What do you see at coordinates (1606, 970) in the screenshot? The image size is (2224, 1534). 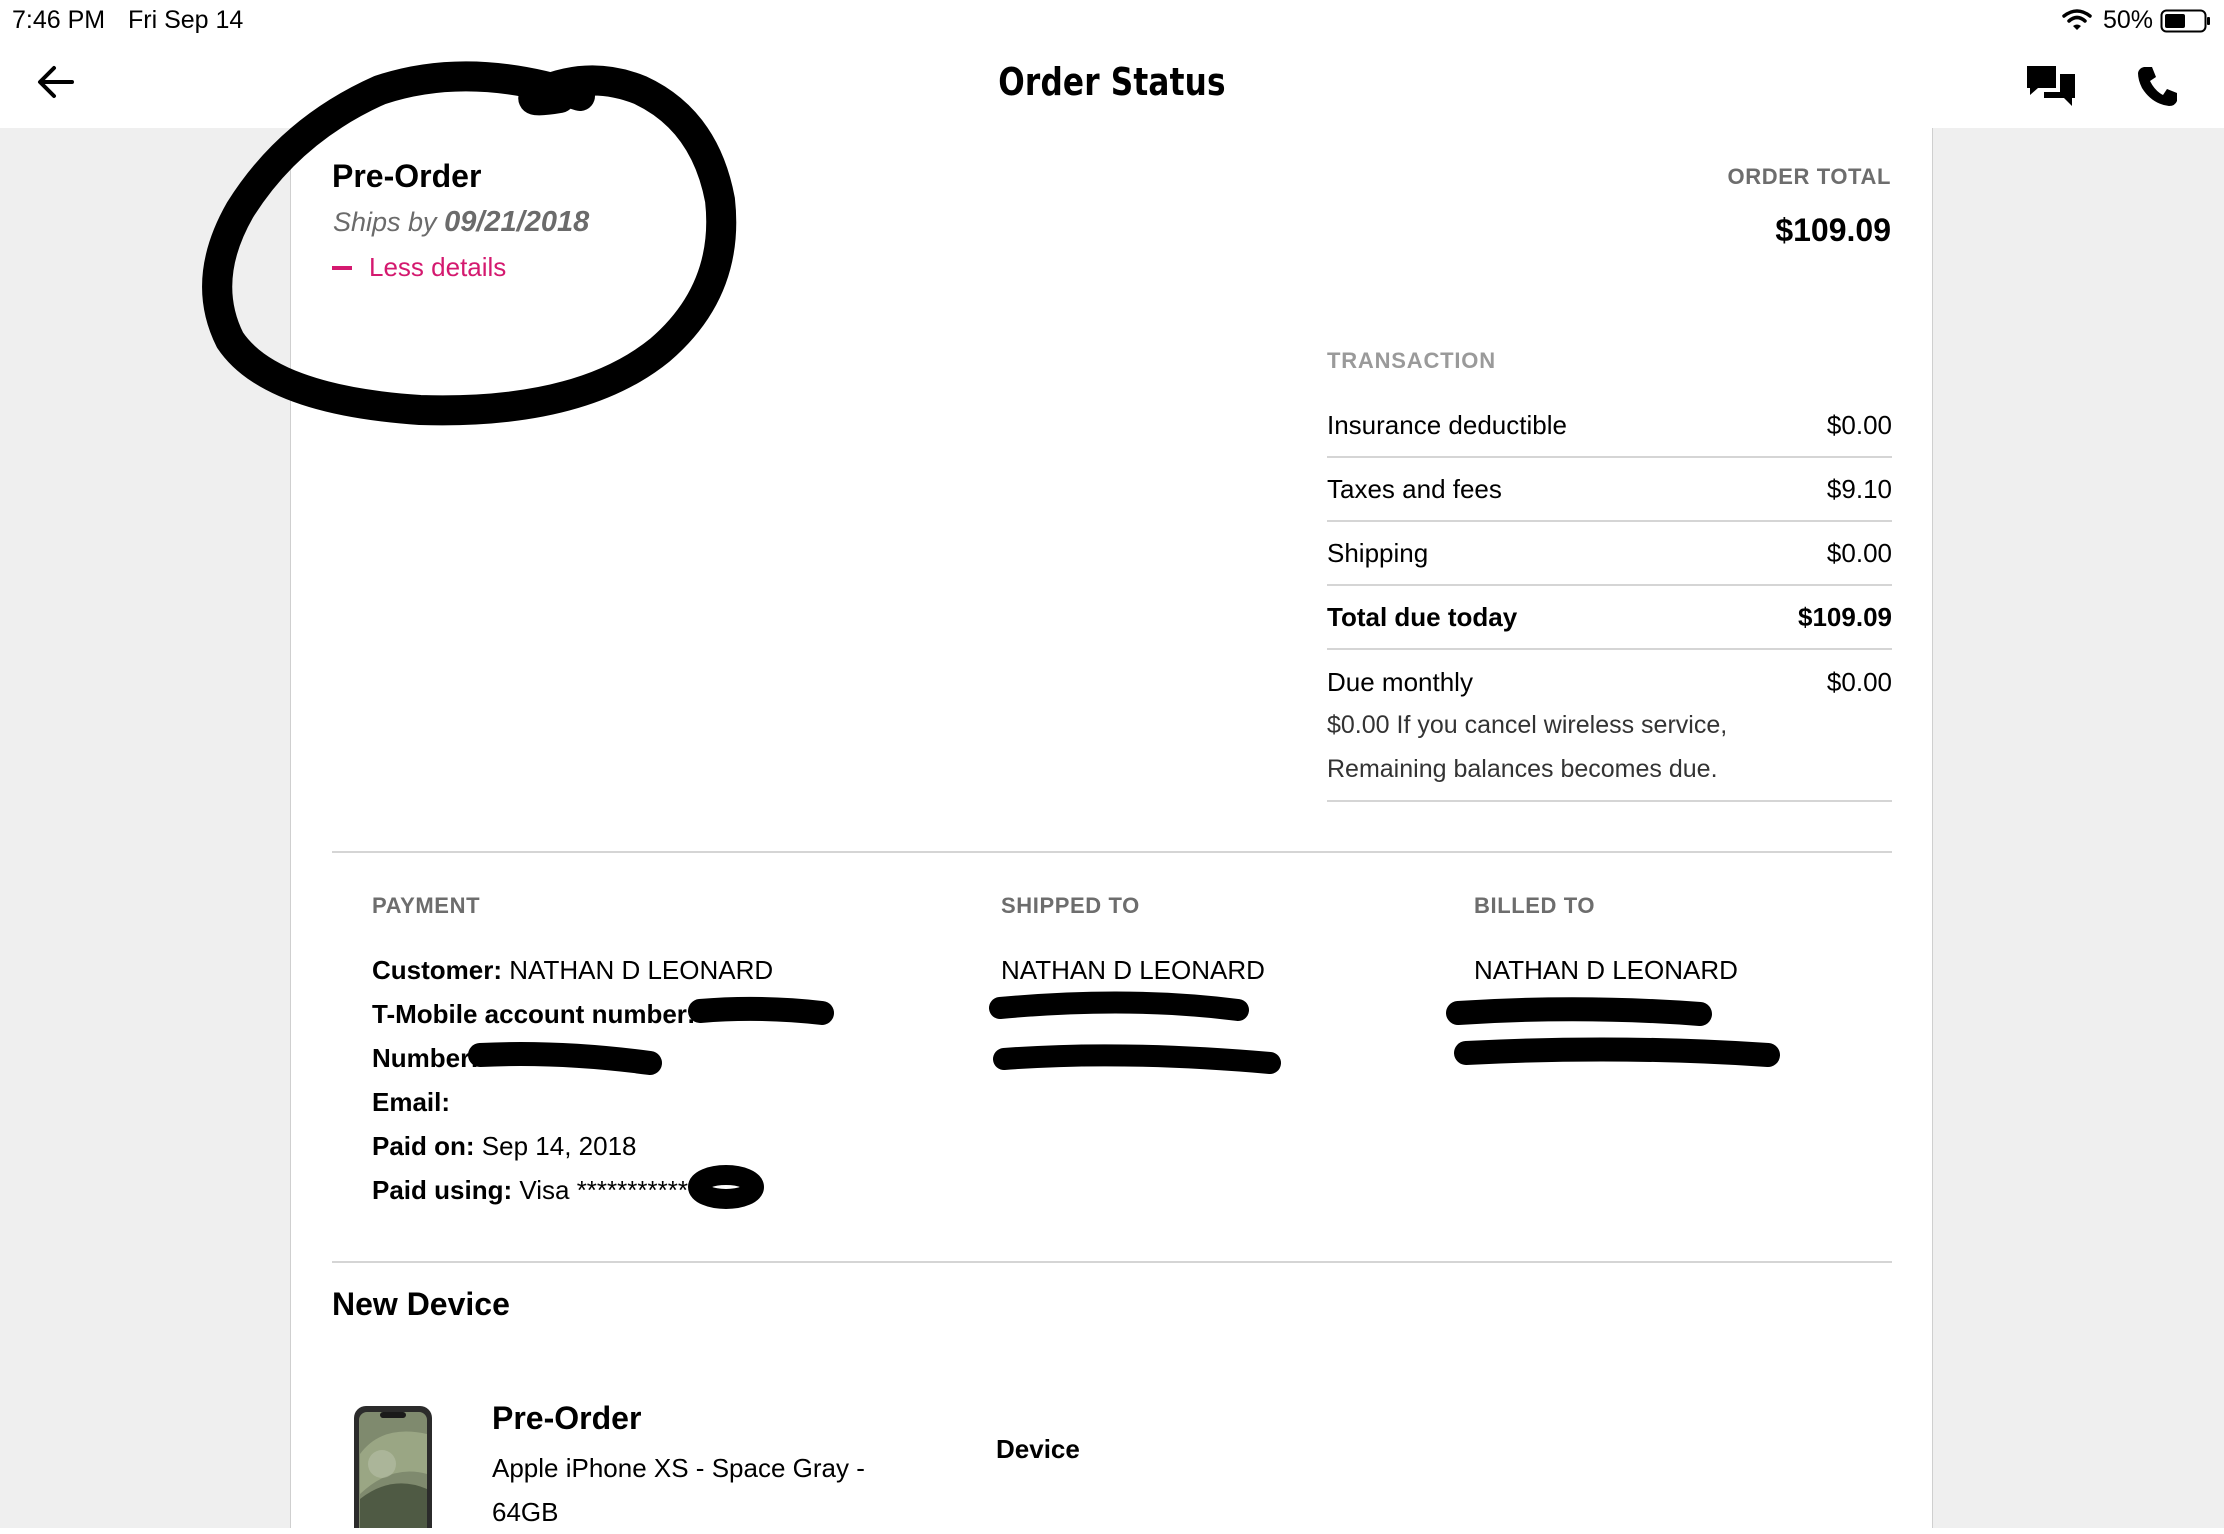 I see `billed-to-name: NATHAN D LEONARD` at bounding box center [1606, 970].